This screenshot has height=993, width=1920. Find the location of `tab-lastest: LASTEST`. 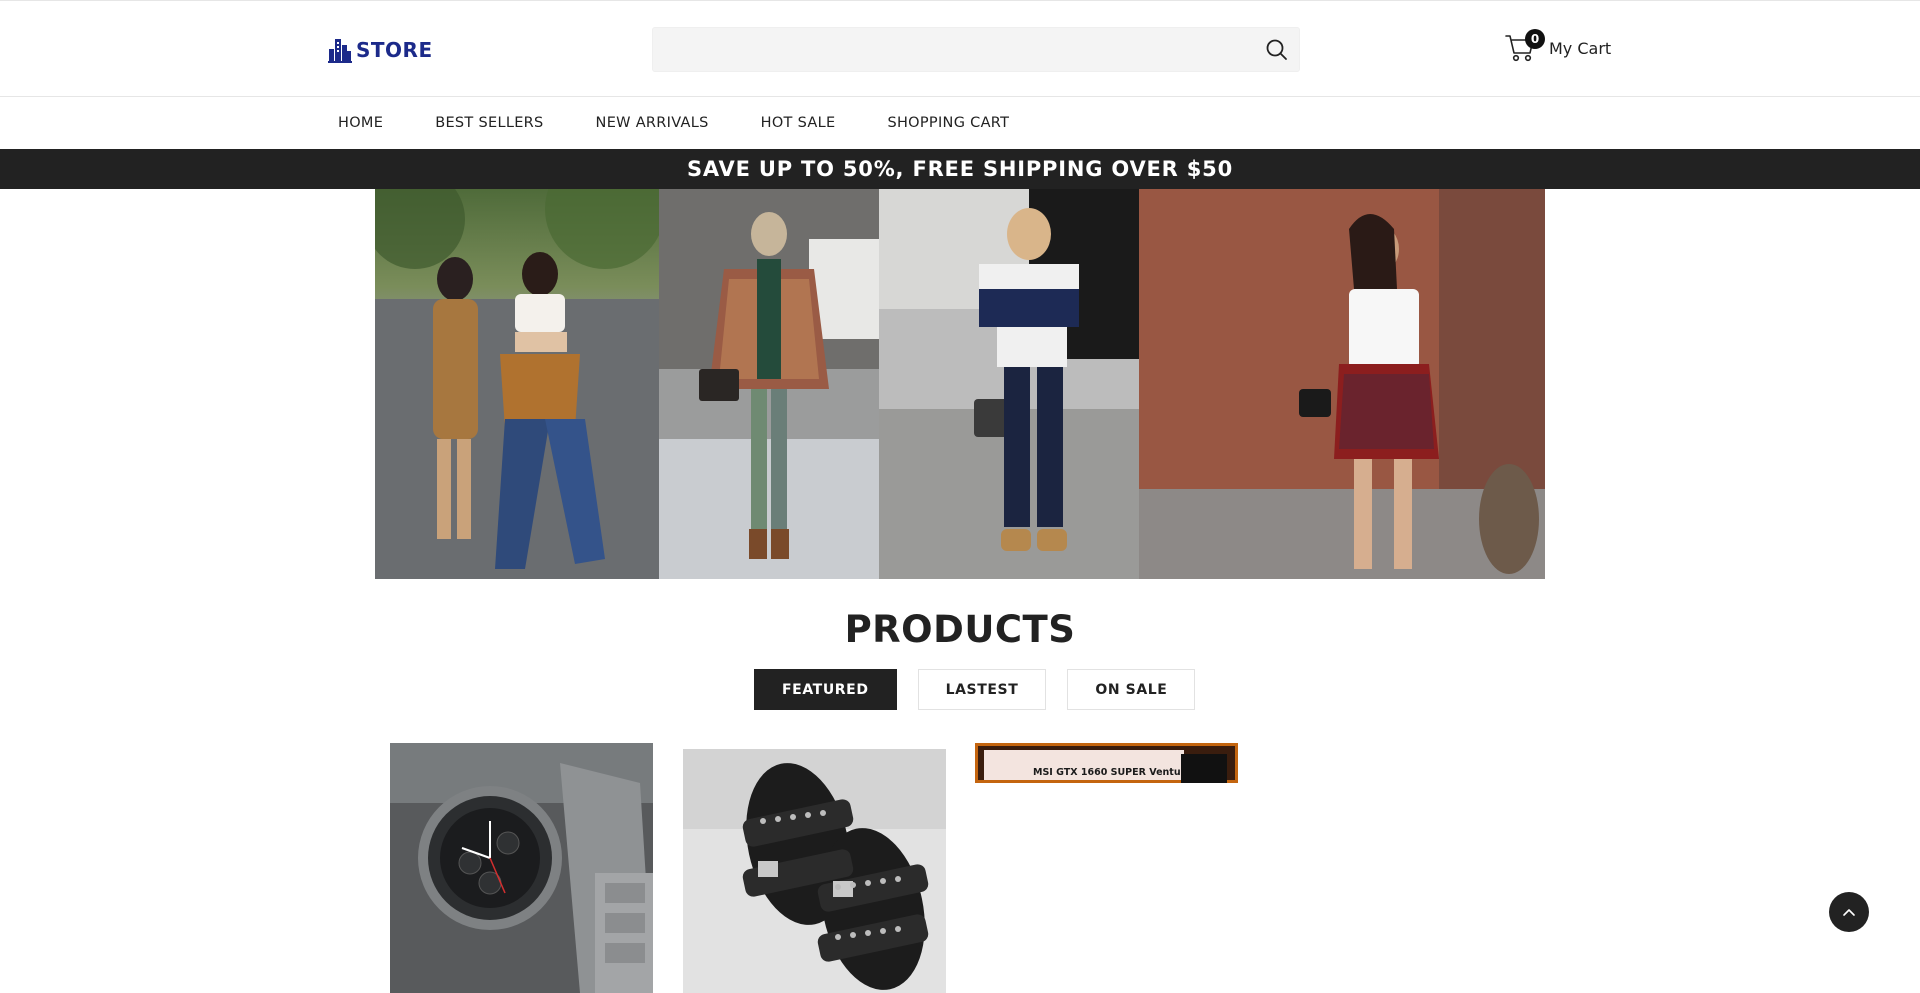

tab-lastest: LASTEST is located at coordinates (982, 689).